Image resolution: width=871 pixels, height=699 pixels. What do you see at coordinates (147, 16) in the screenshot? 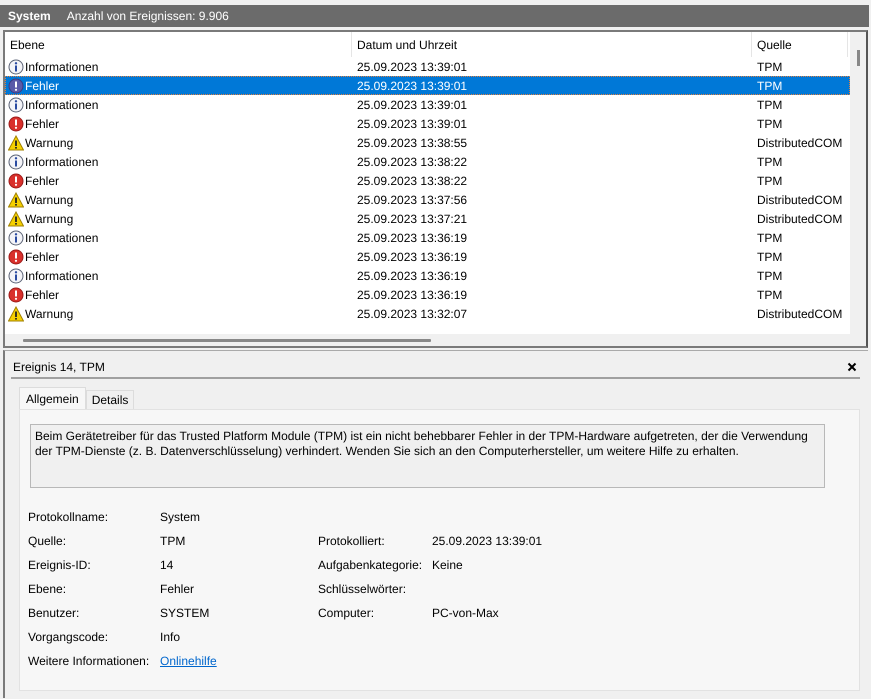
I see `event-count: Anzahl von Ereignissen: 9.906` at bounding box center [147, 16].